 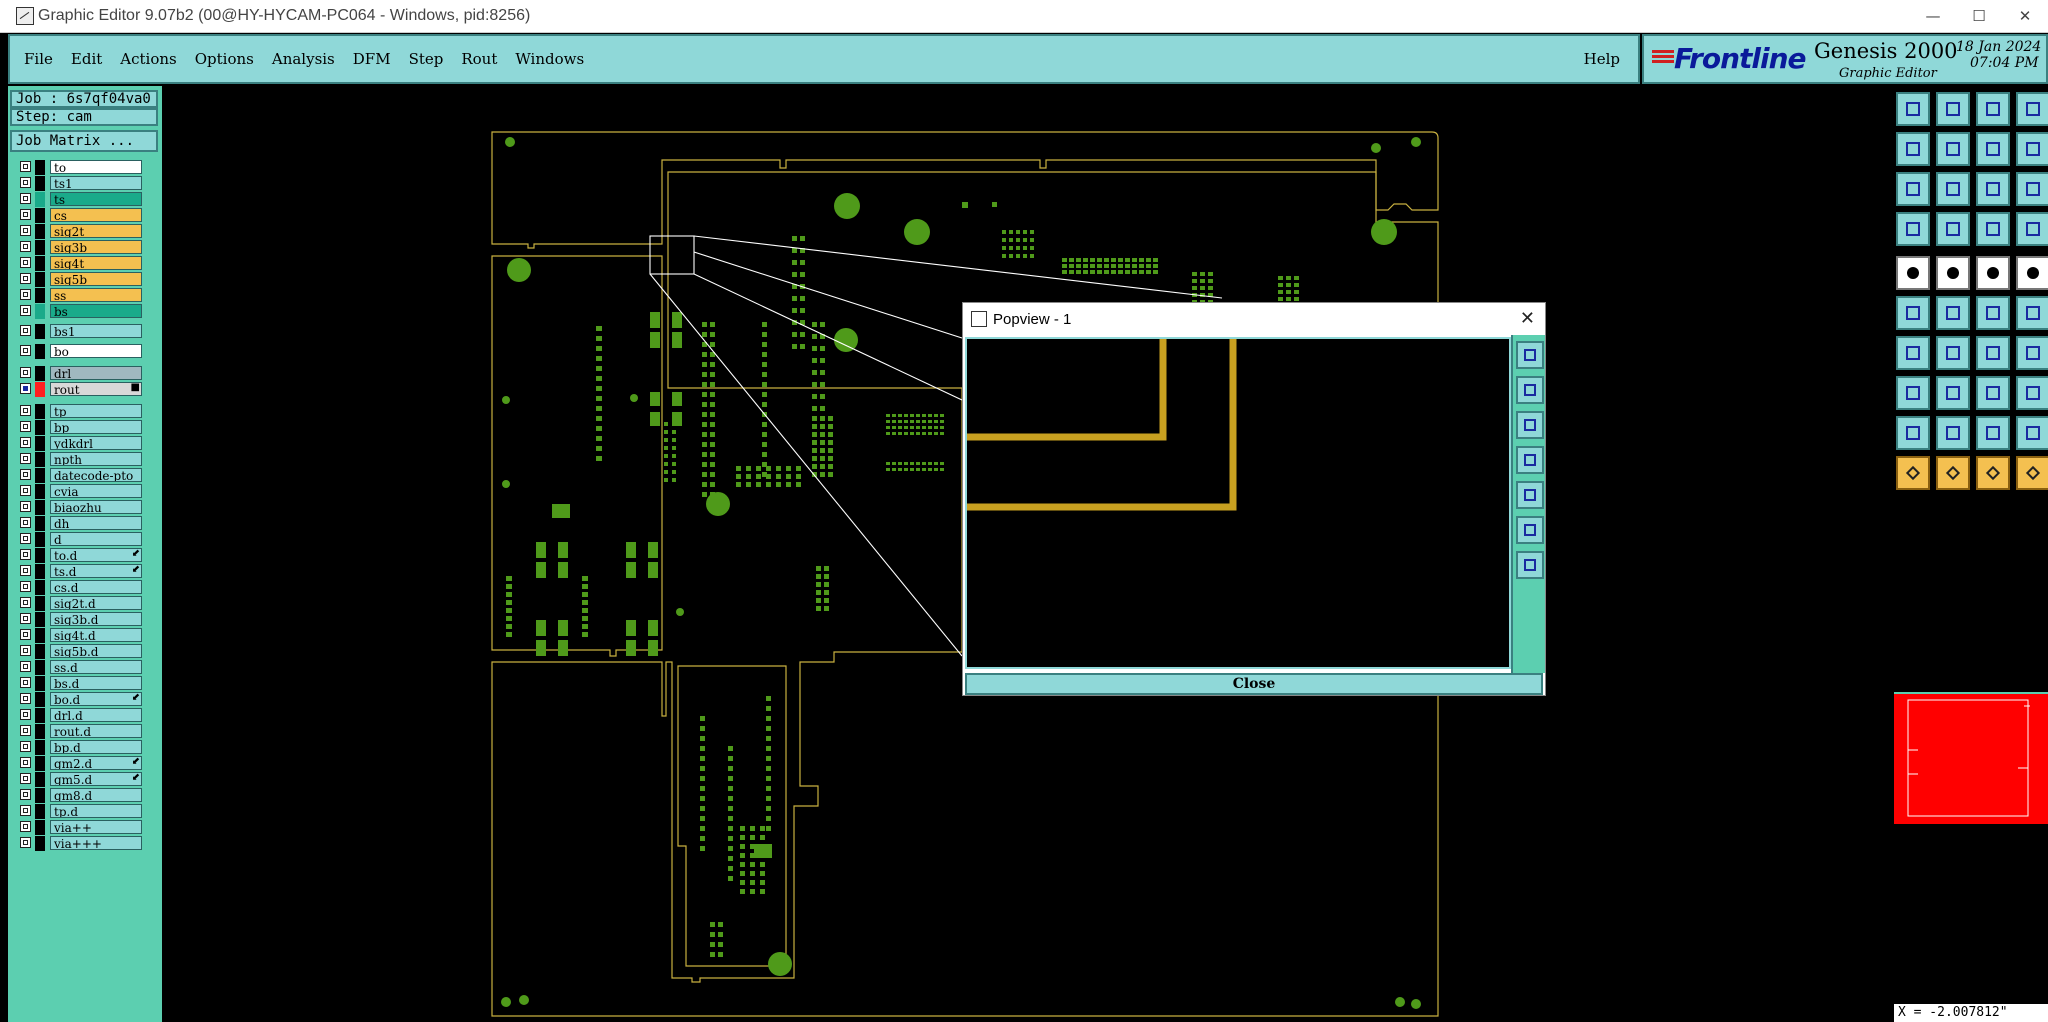 I want to click on query-tool-1-icon, so click(x=1913, y=229).